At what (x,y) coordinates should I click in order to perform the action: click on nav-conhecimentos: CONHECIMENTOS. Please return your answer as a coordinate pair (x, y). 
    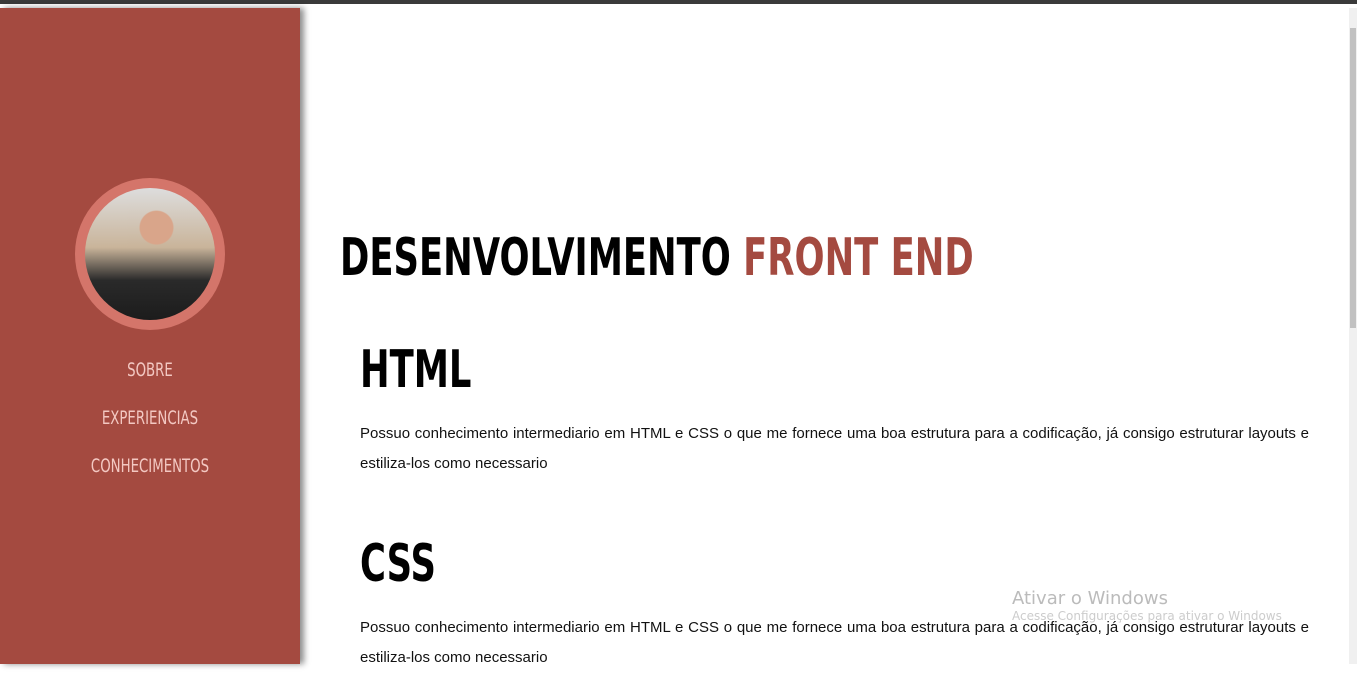
    Looking at the image, I should click on (150, 476).